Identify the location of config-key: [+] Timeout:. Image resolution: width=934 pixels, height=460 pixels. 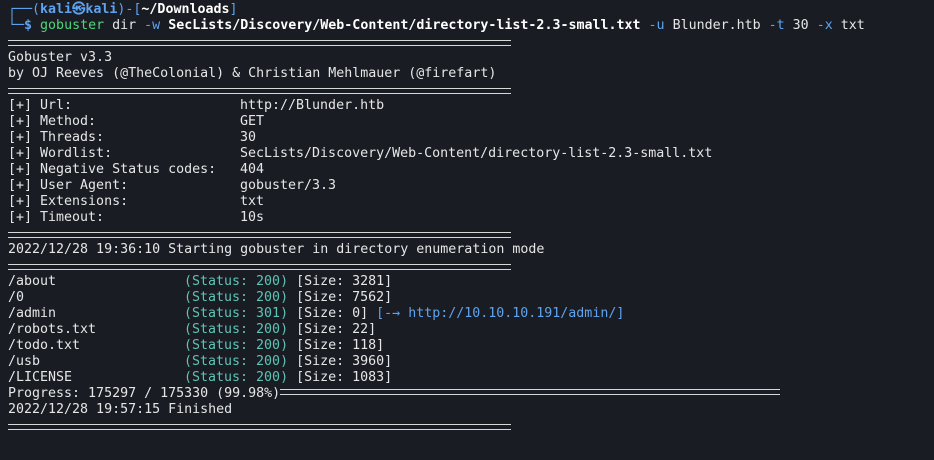
(56, 217).